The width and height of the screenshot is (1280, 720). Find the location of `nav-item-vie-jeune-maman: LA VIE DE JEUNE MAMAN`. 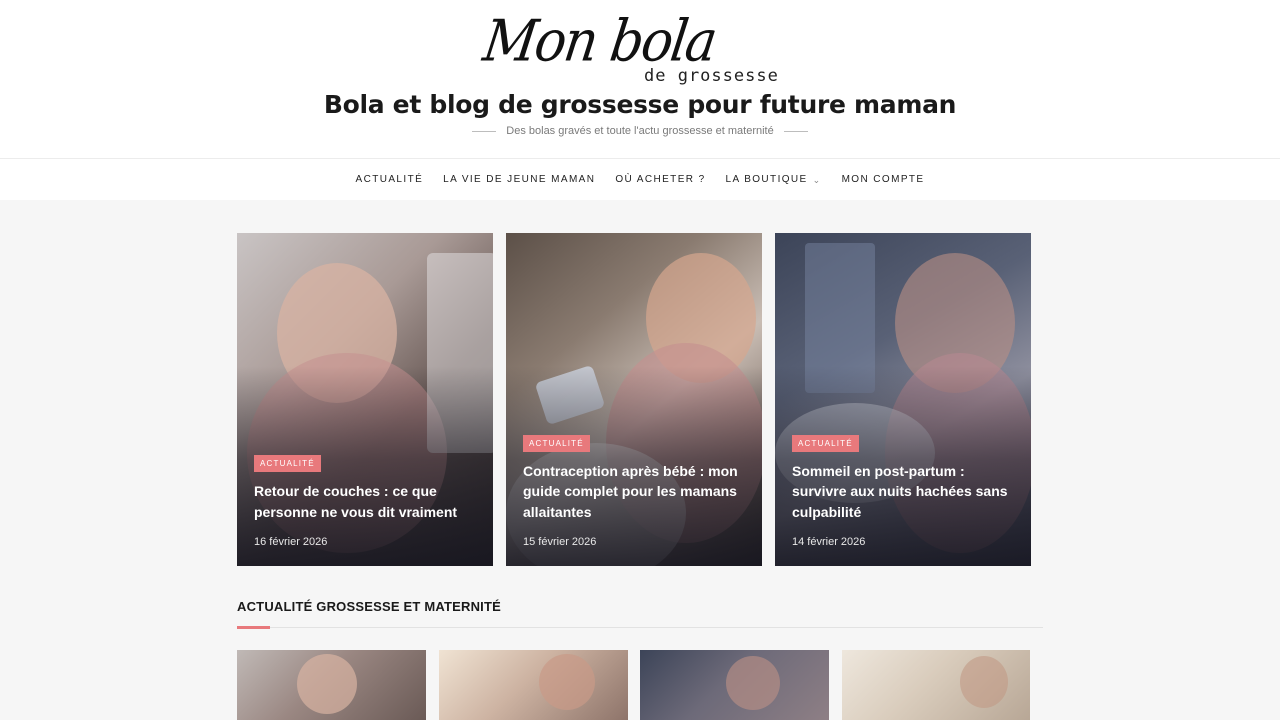

nav-item-vie-jeune-maman: LA VIE DE JEUNE MAMAN is located at coordinates (519, 179).